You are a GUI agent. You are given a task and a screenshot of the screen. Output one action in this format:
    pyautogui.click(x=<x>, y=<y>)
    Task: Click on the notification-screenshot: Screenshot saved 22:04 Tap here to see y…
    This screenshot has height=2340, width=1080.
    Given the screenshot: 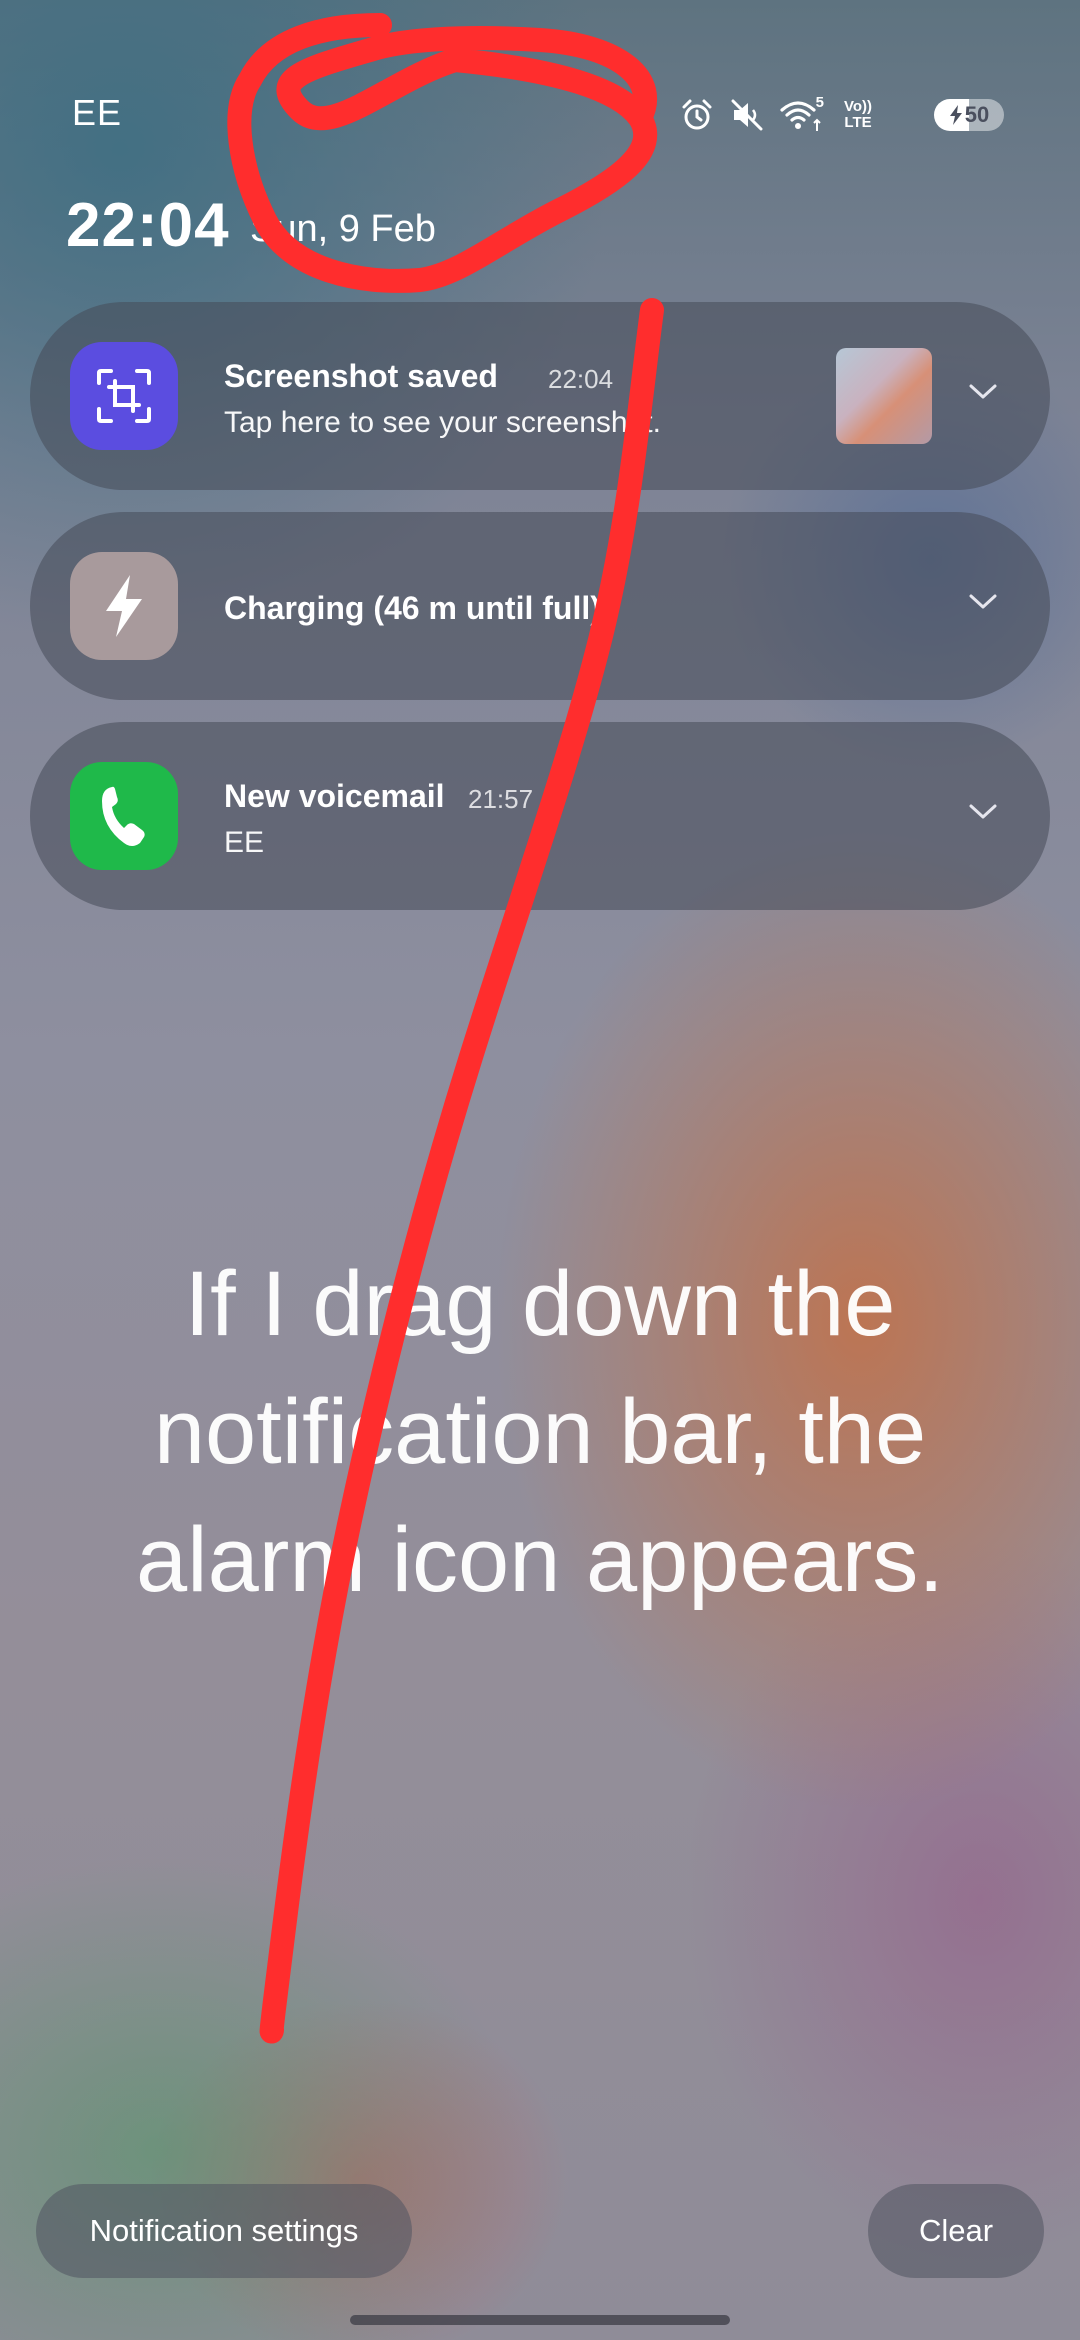 What is the action you would take?
    pyautogui.click(x=540, y=396)
    